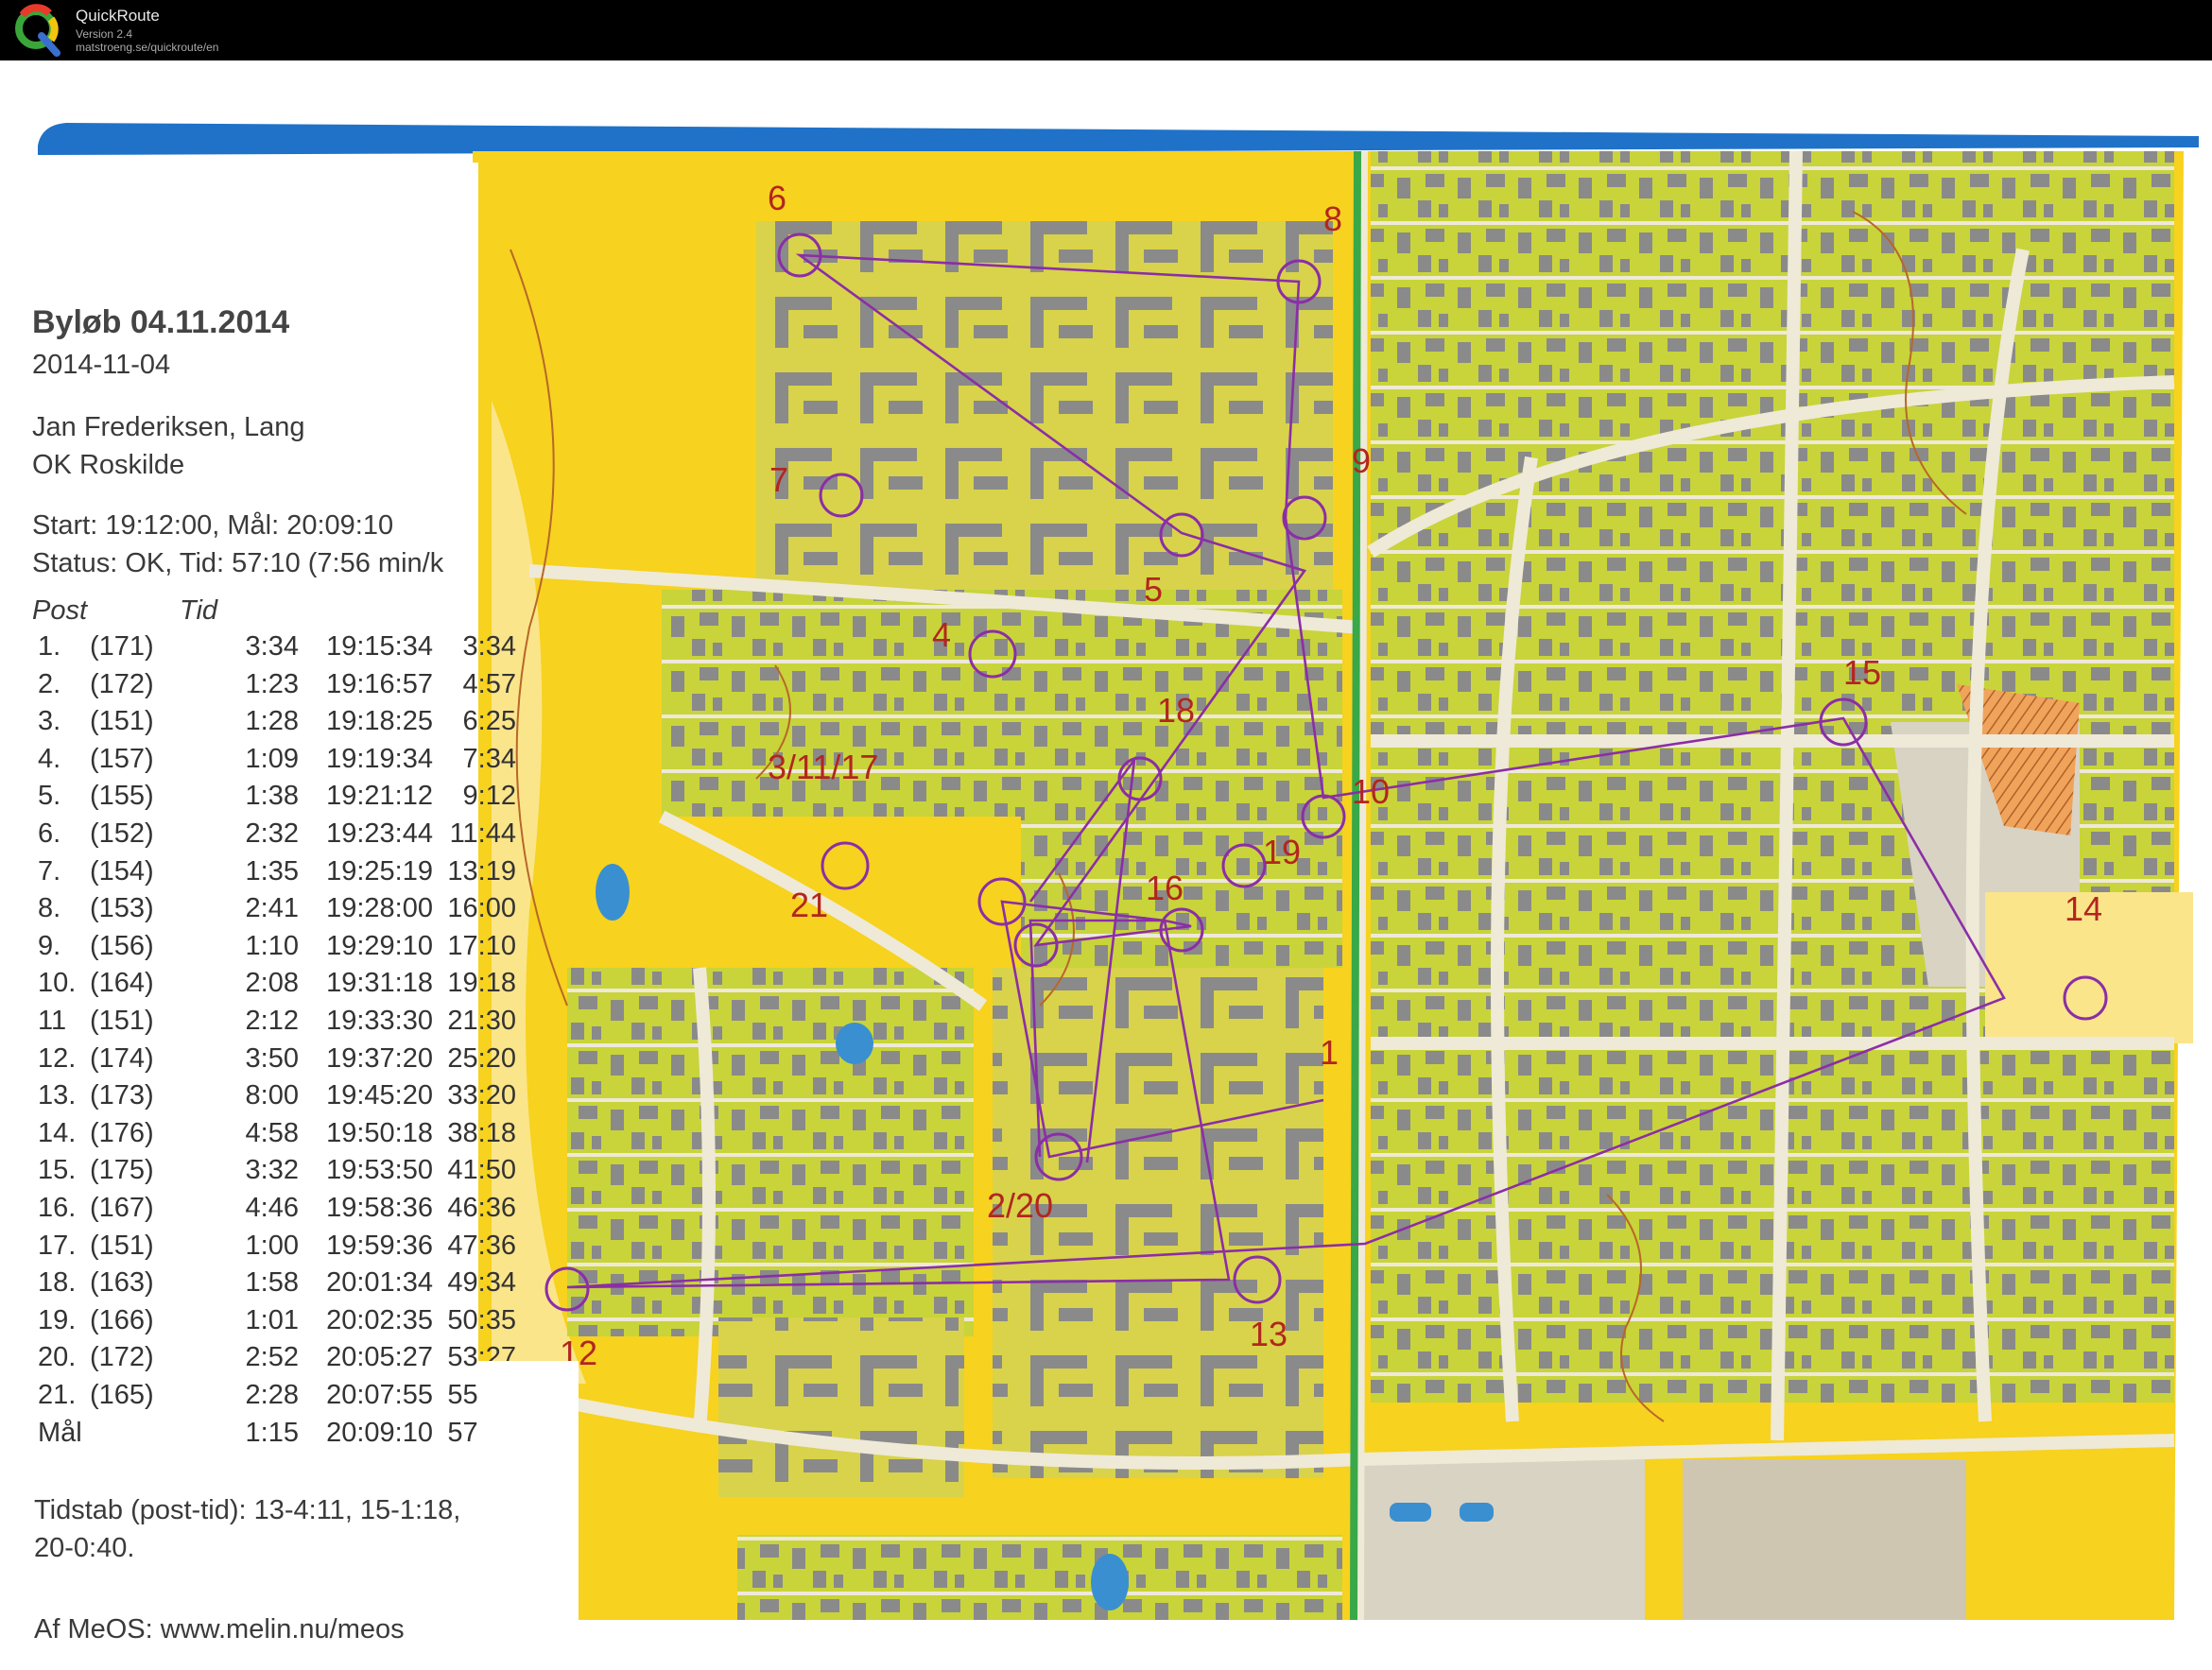 Image resolution: width=2212 pixels, height=1670 pixels. Describe the element at coordinates (57, 1246) in the screenshot. I see `split-label: 17.` at that location.